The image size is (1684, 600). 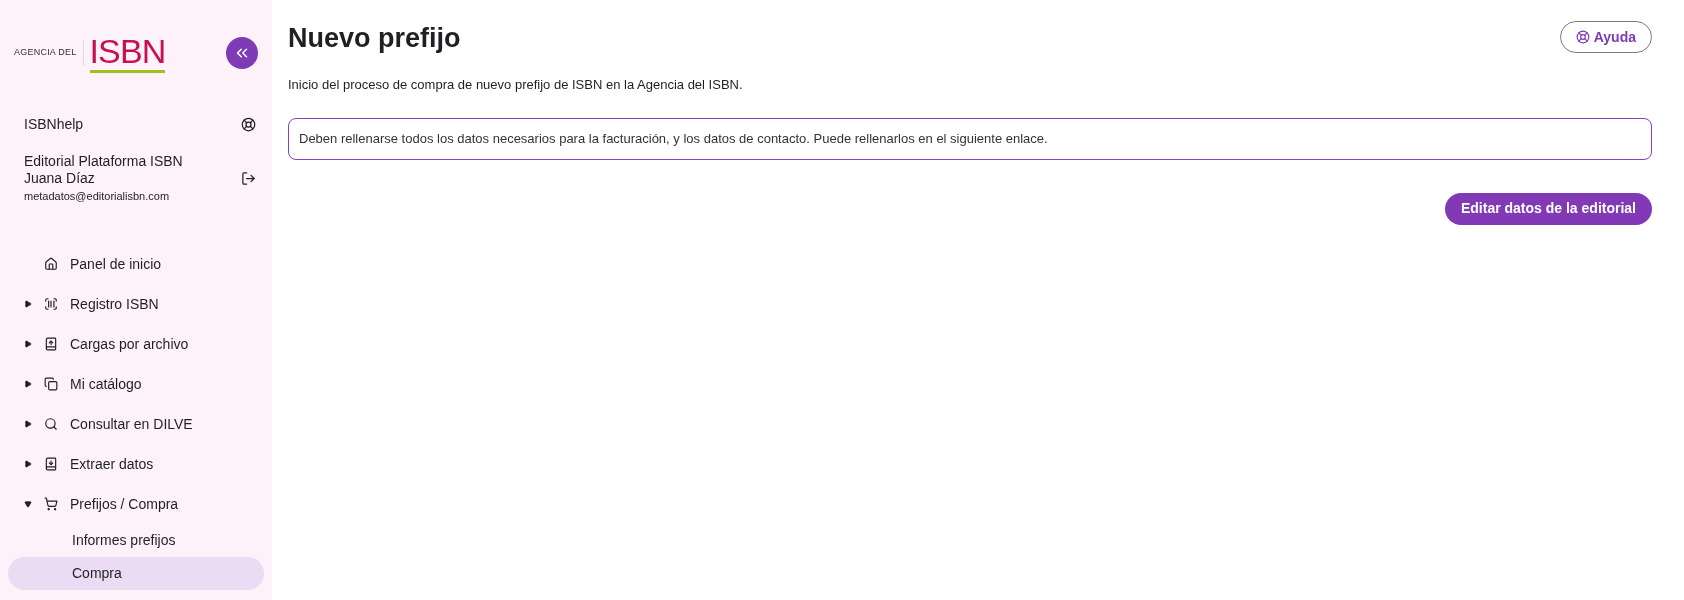 I want to click on publisher-name: Editorial Plataforma ISBN, so click(x=103, y=161).